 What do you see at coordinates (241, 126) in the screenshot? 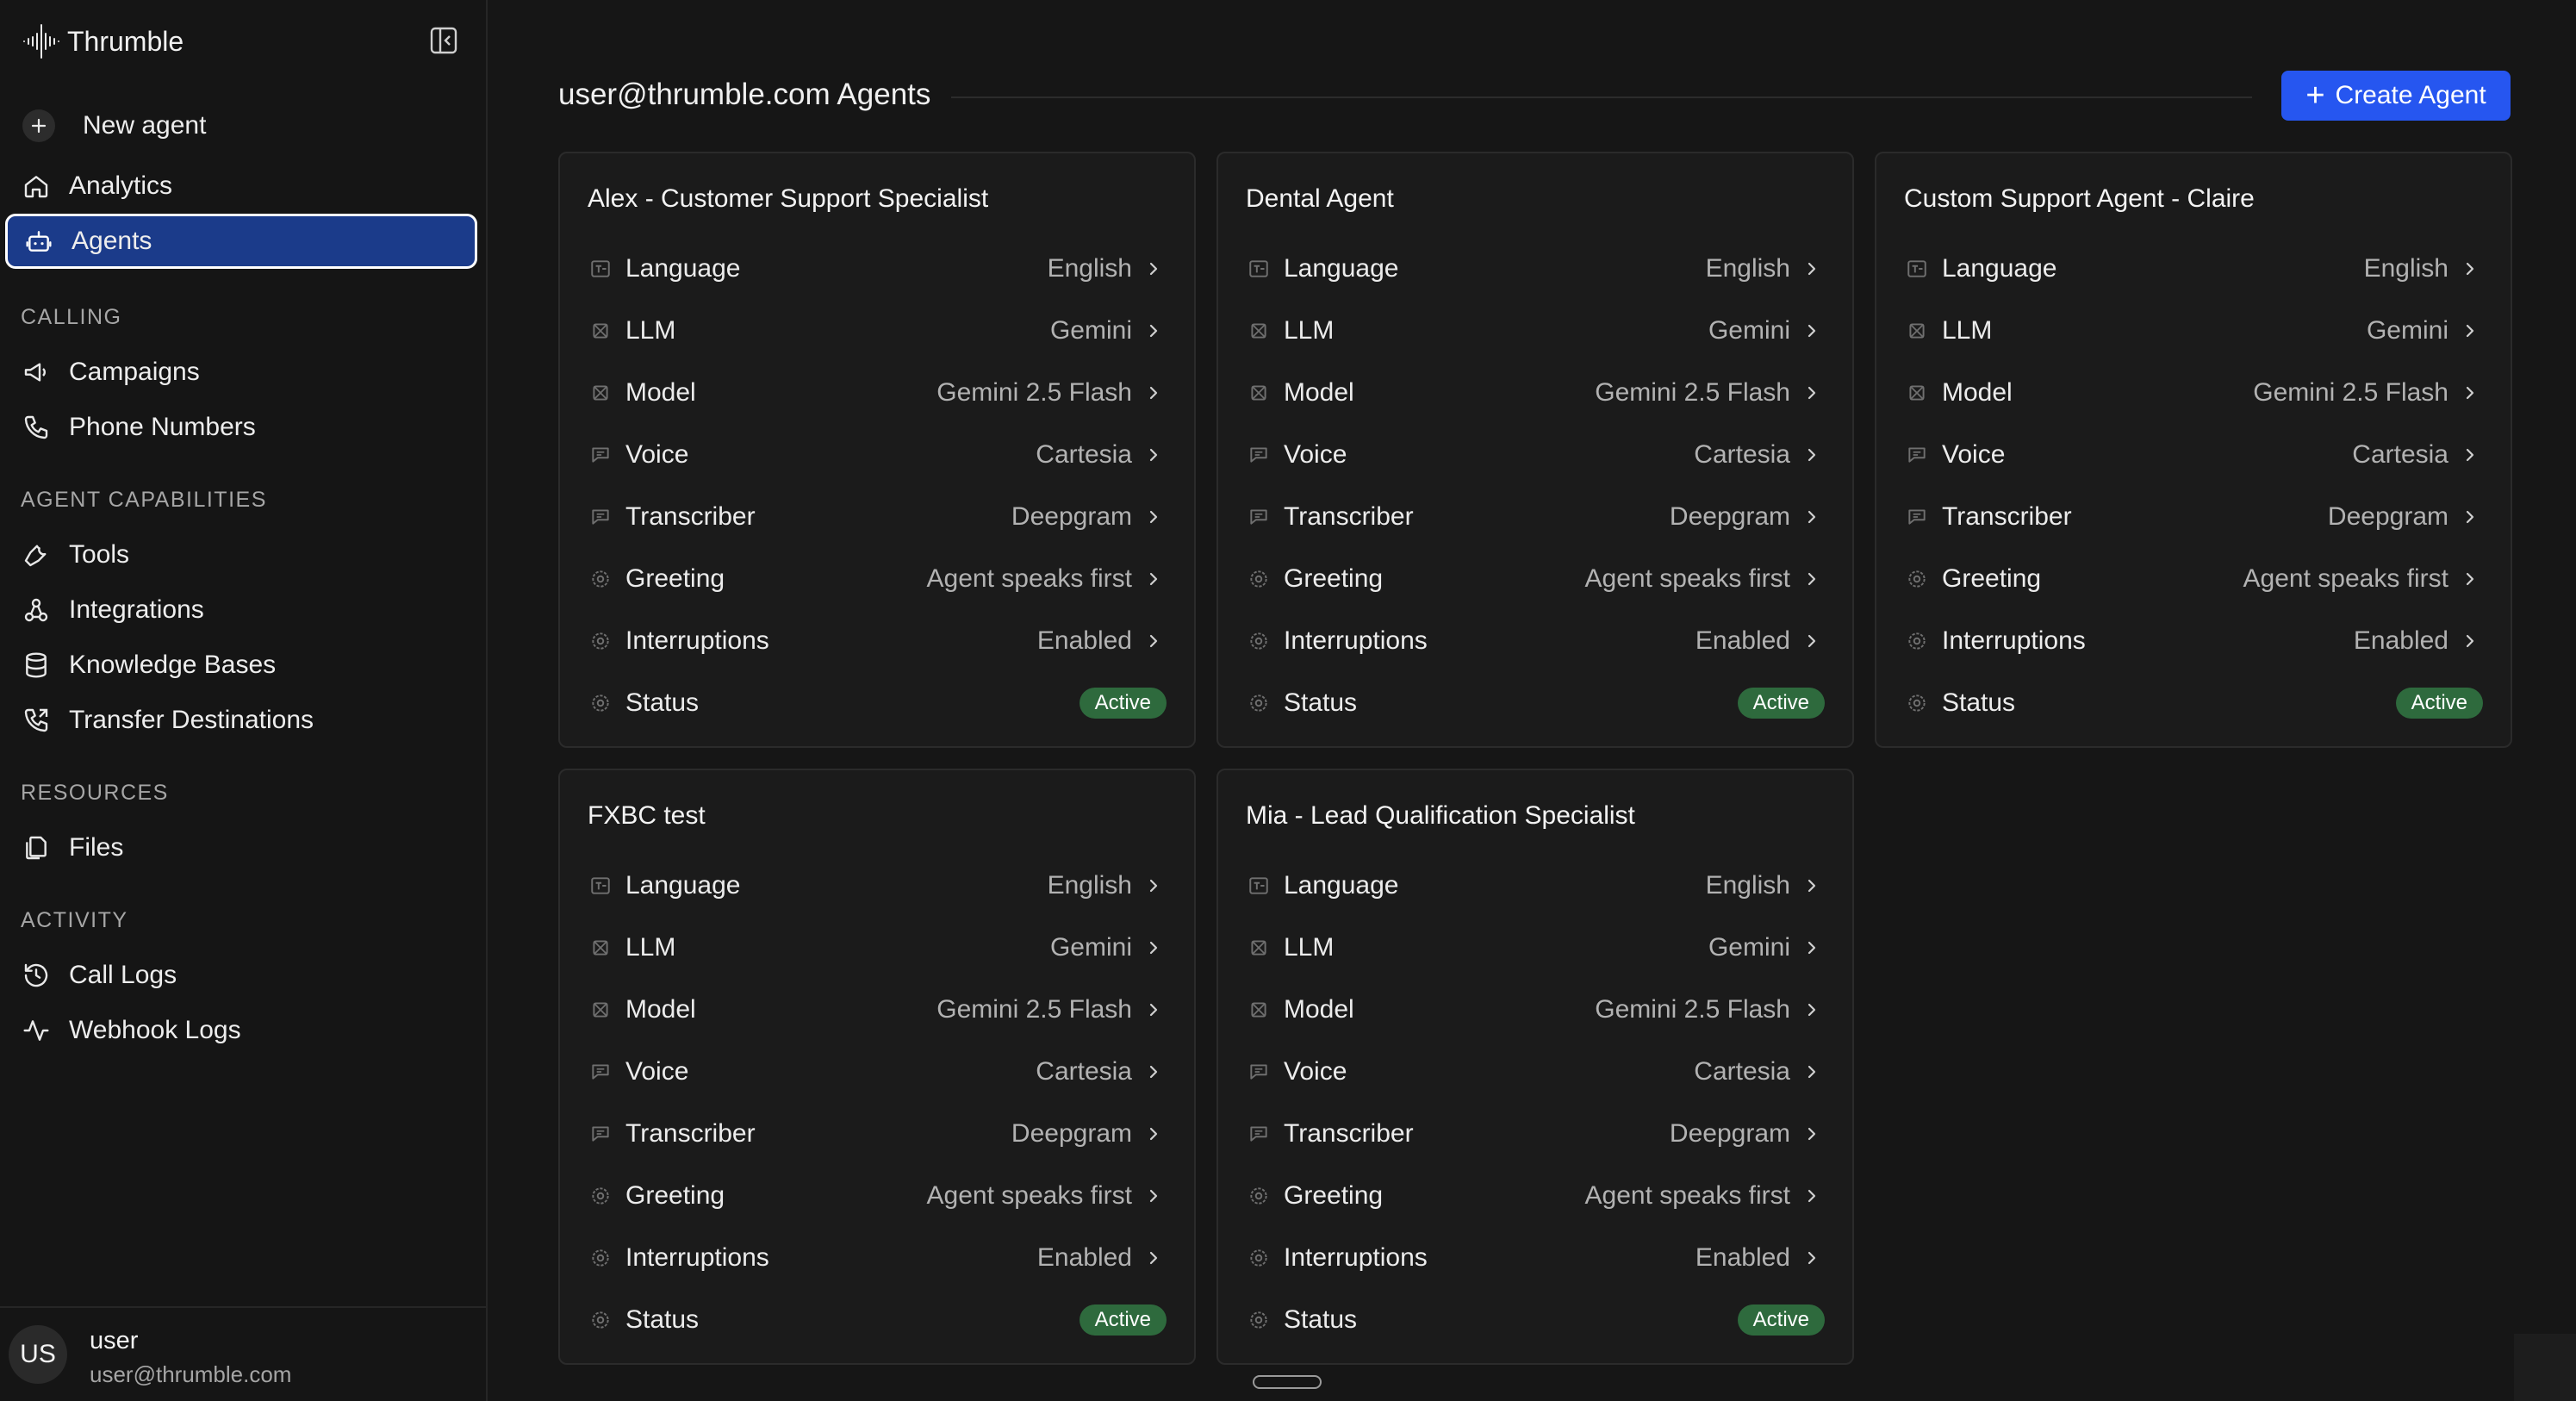
I see `new-agent-button: New agent` at bounding box center [241, 126].